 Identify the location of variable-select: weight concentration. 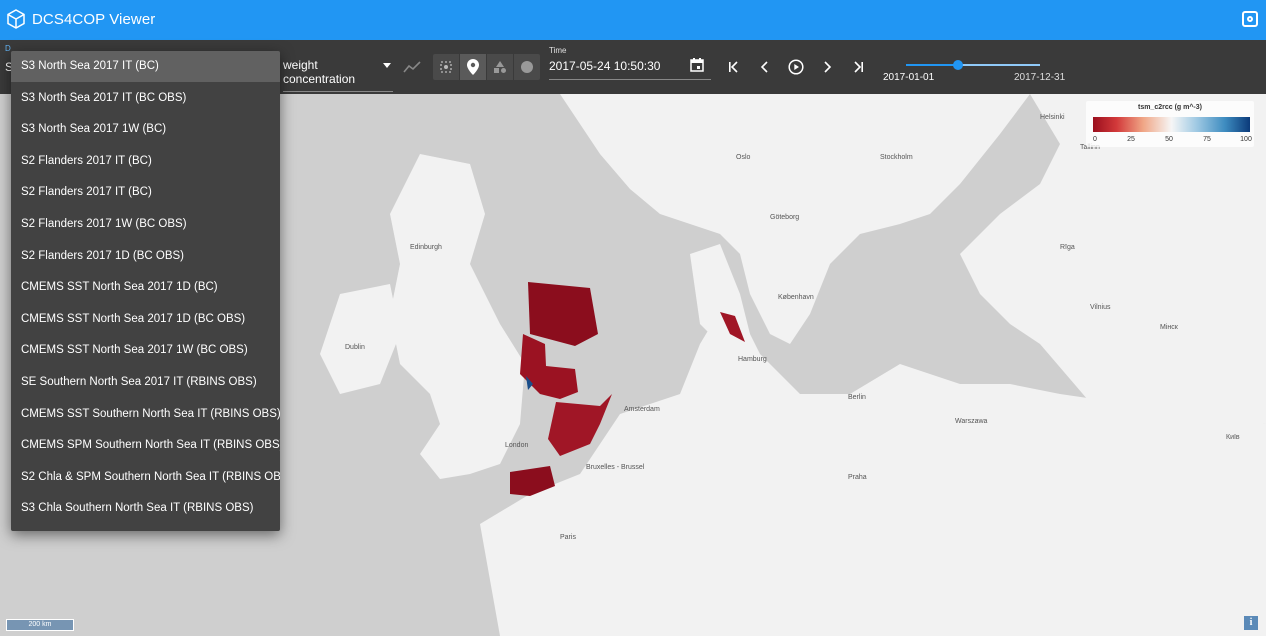
(338, 75).